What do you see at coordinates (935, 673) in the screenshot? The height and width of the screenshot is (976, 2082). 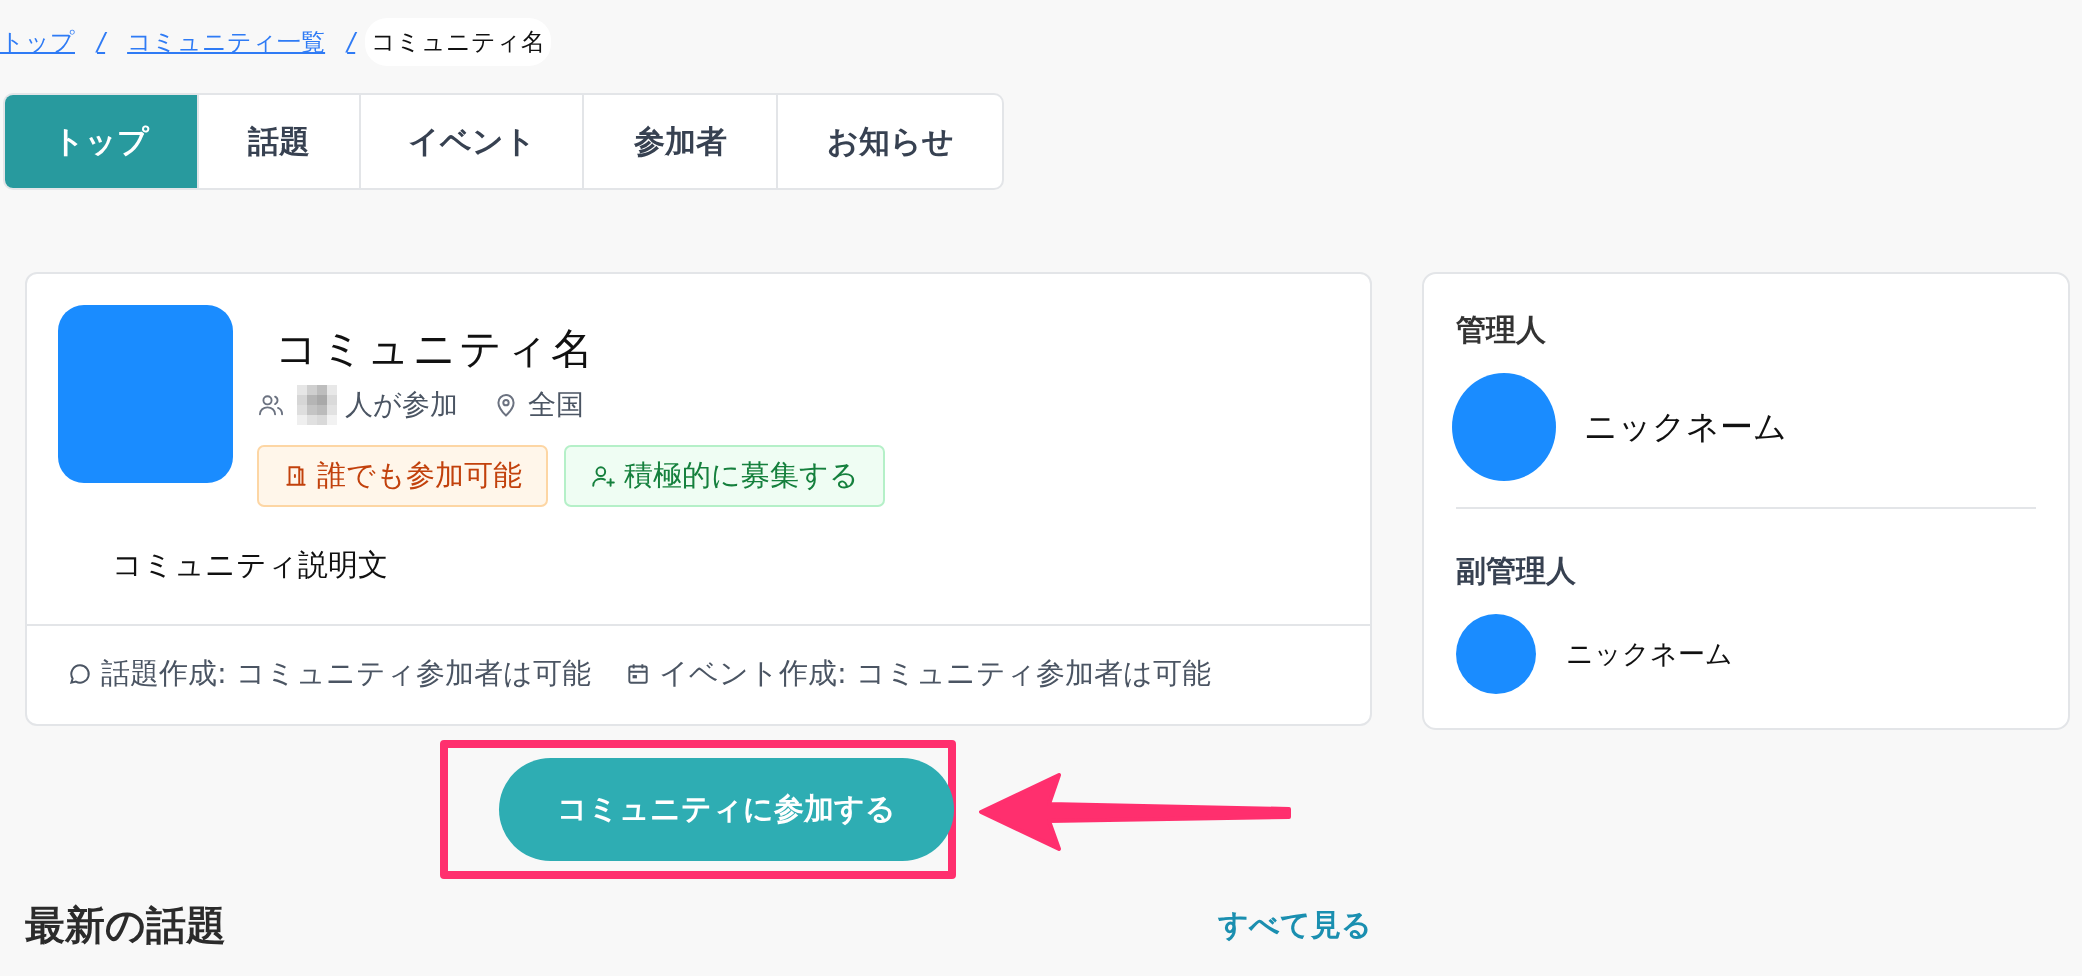 I see `permission-text: イベント作成: コミュニティ参加者は可能` at bounding box center [935, 673].